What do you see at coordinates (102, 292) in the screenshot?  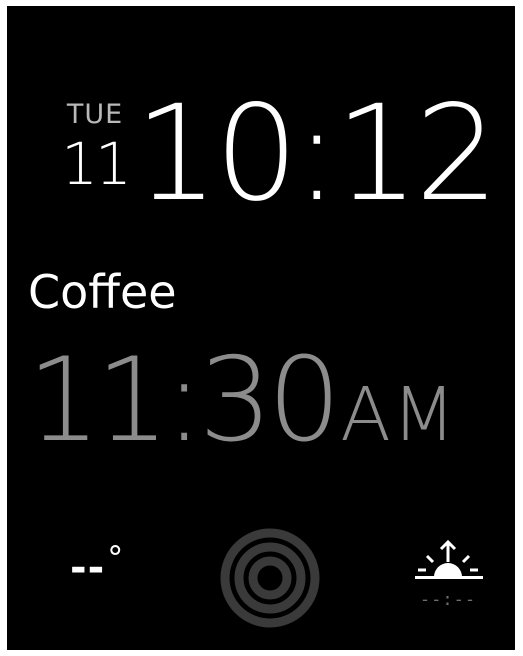 I see `calendar-event-title: Coffee` at bounding box center [102, 292].